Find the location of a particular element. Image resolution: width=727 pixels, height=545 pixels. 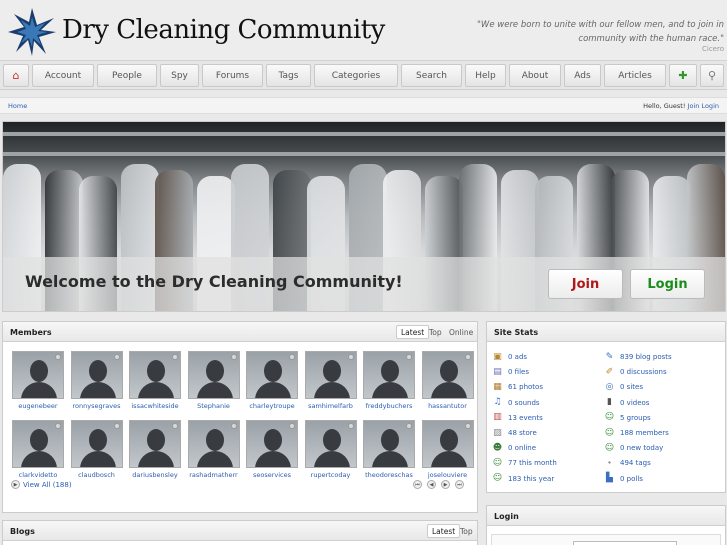

stat-new-today: ☺ 0 new today is located at coordinates (633, 448).